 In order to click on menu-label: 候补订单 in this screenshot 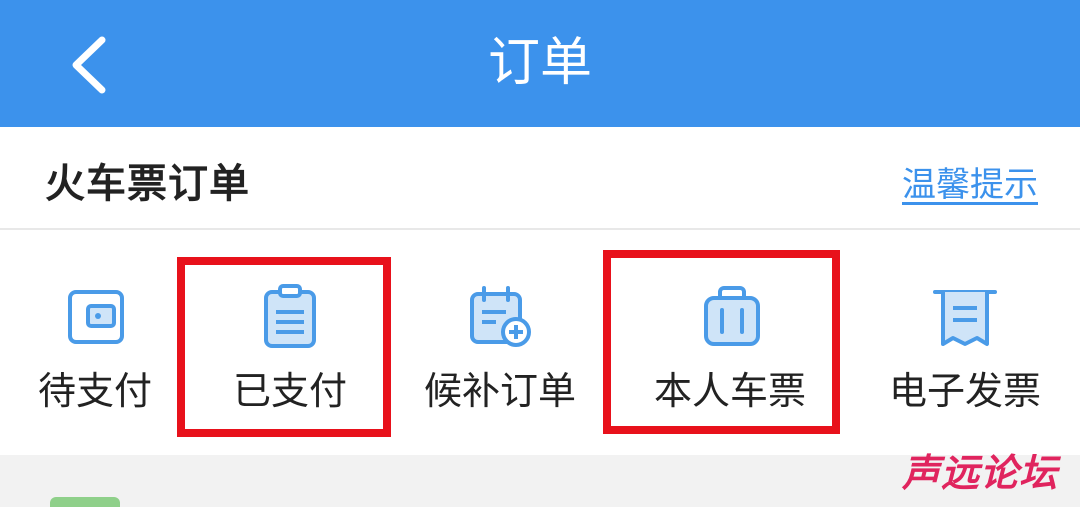, I will do `click(499, 391)`.